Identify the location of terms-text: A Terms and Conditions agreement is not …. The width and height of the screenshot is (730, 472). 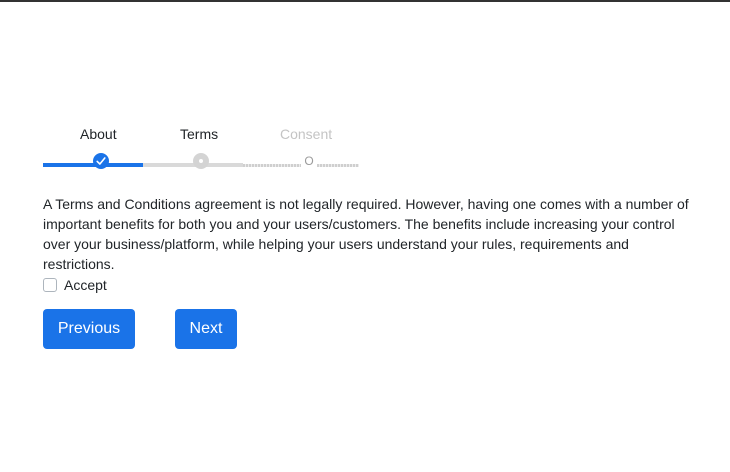
(366, 234).